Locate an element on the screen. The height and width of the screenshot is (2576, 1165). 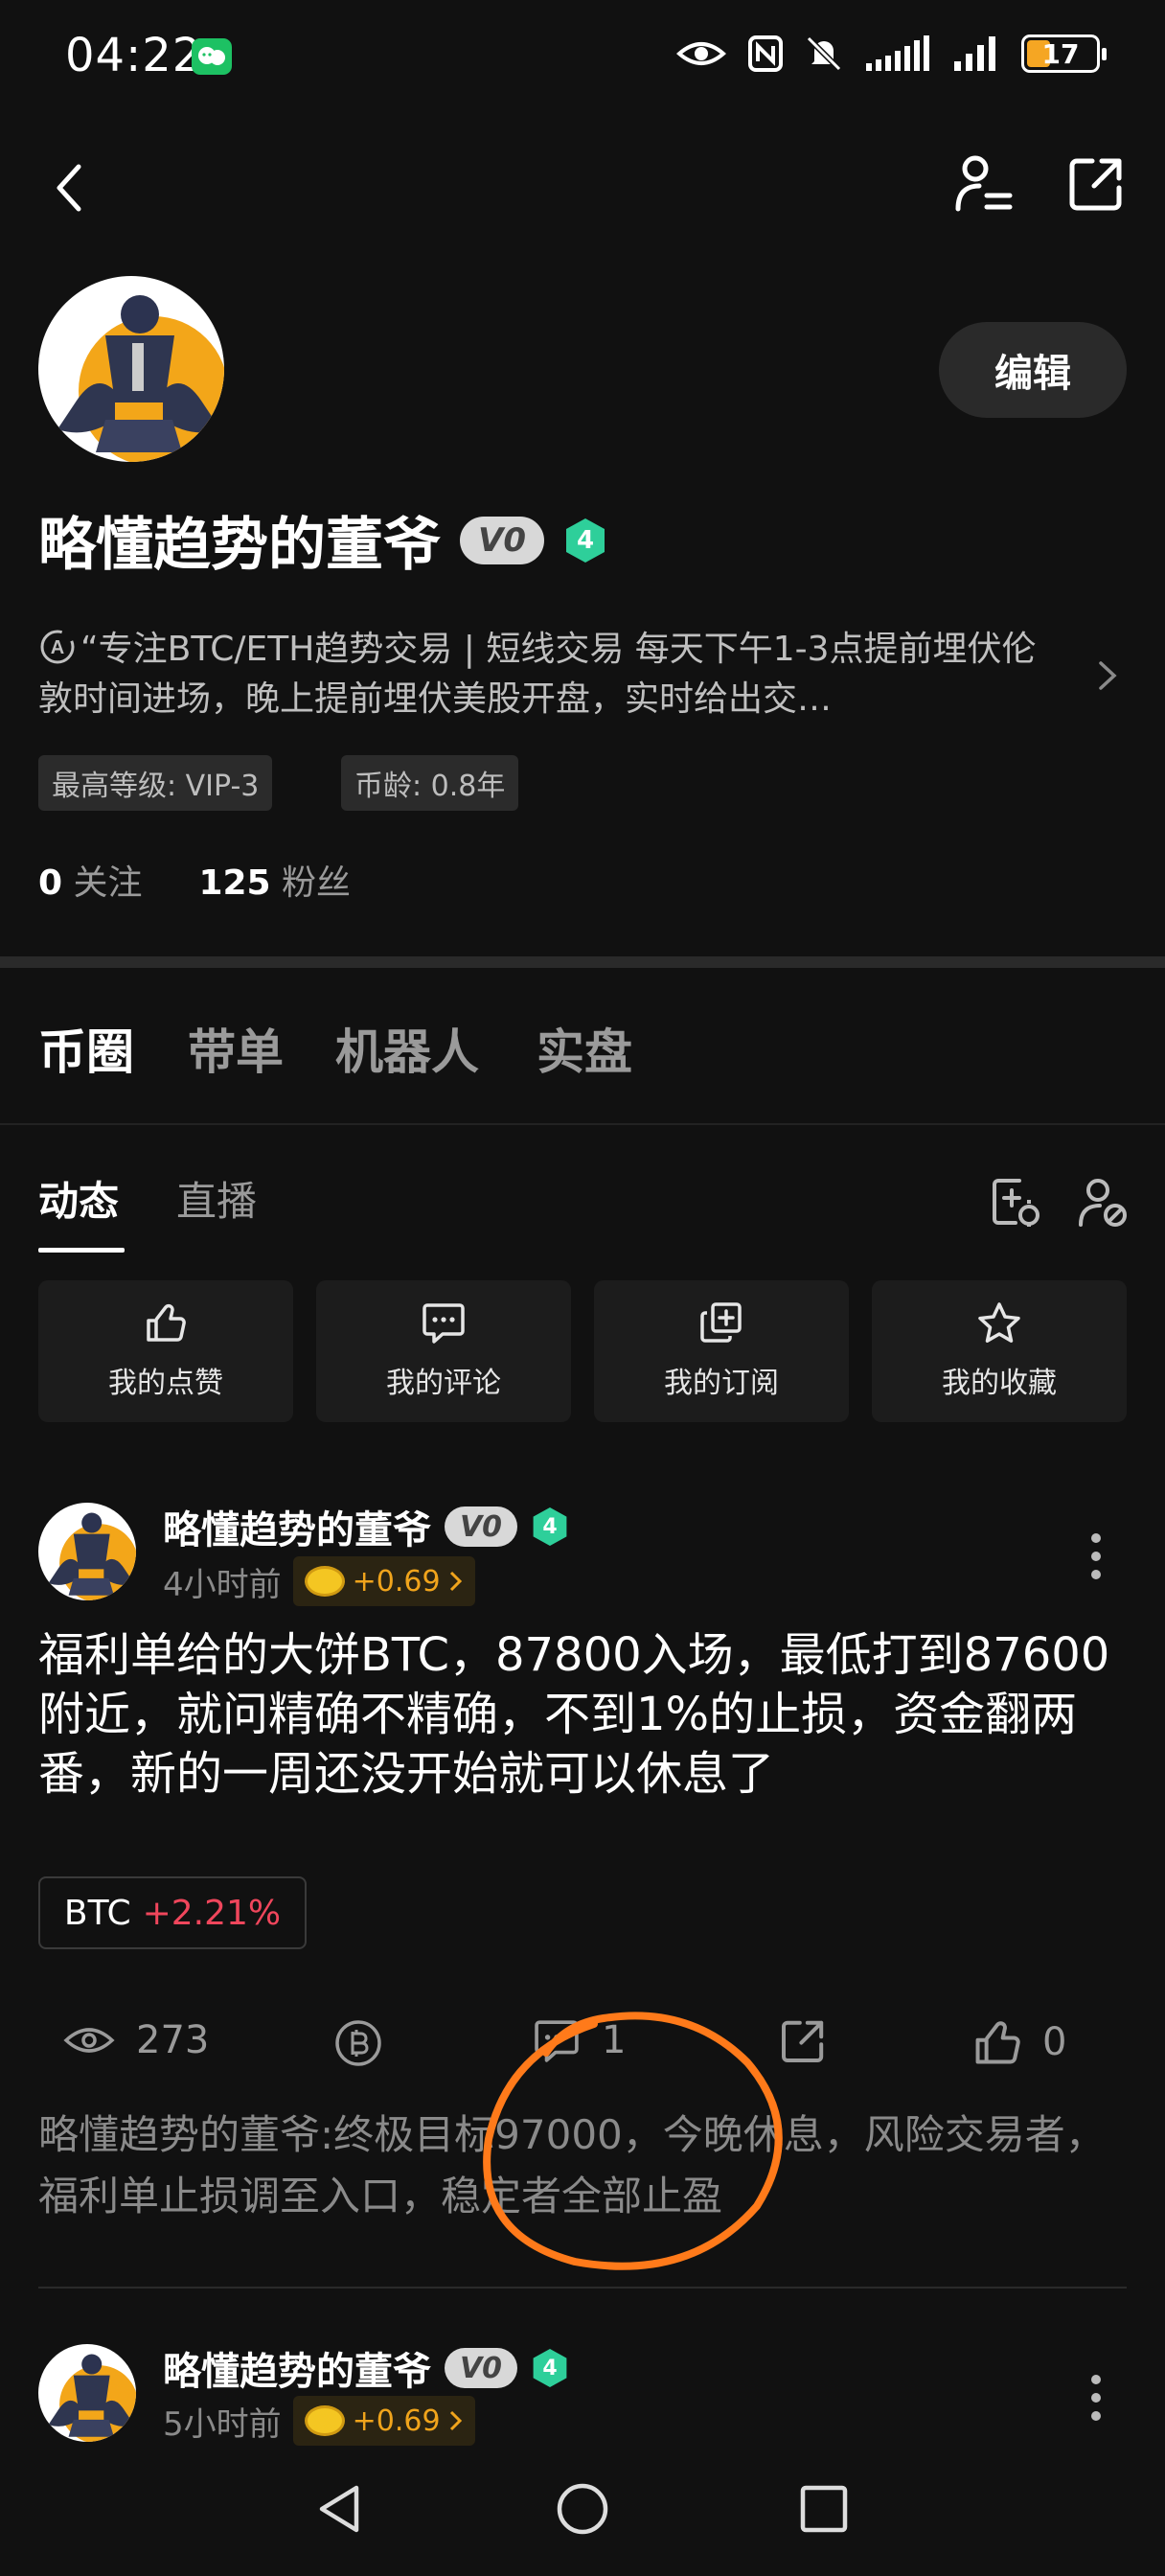
post-meta: 4小时前 +0.69 is located at coordinates (319, 1581).